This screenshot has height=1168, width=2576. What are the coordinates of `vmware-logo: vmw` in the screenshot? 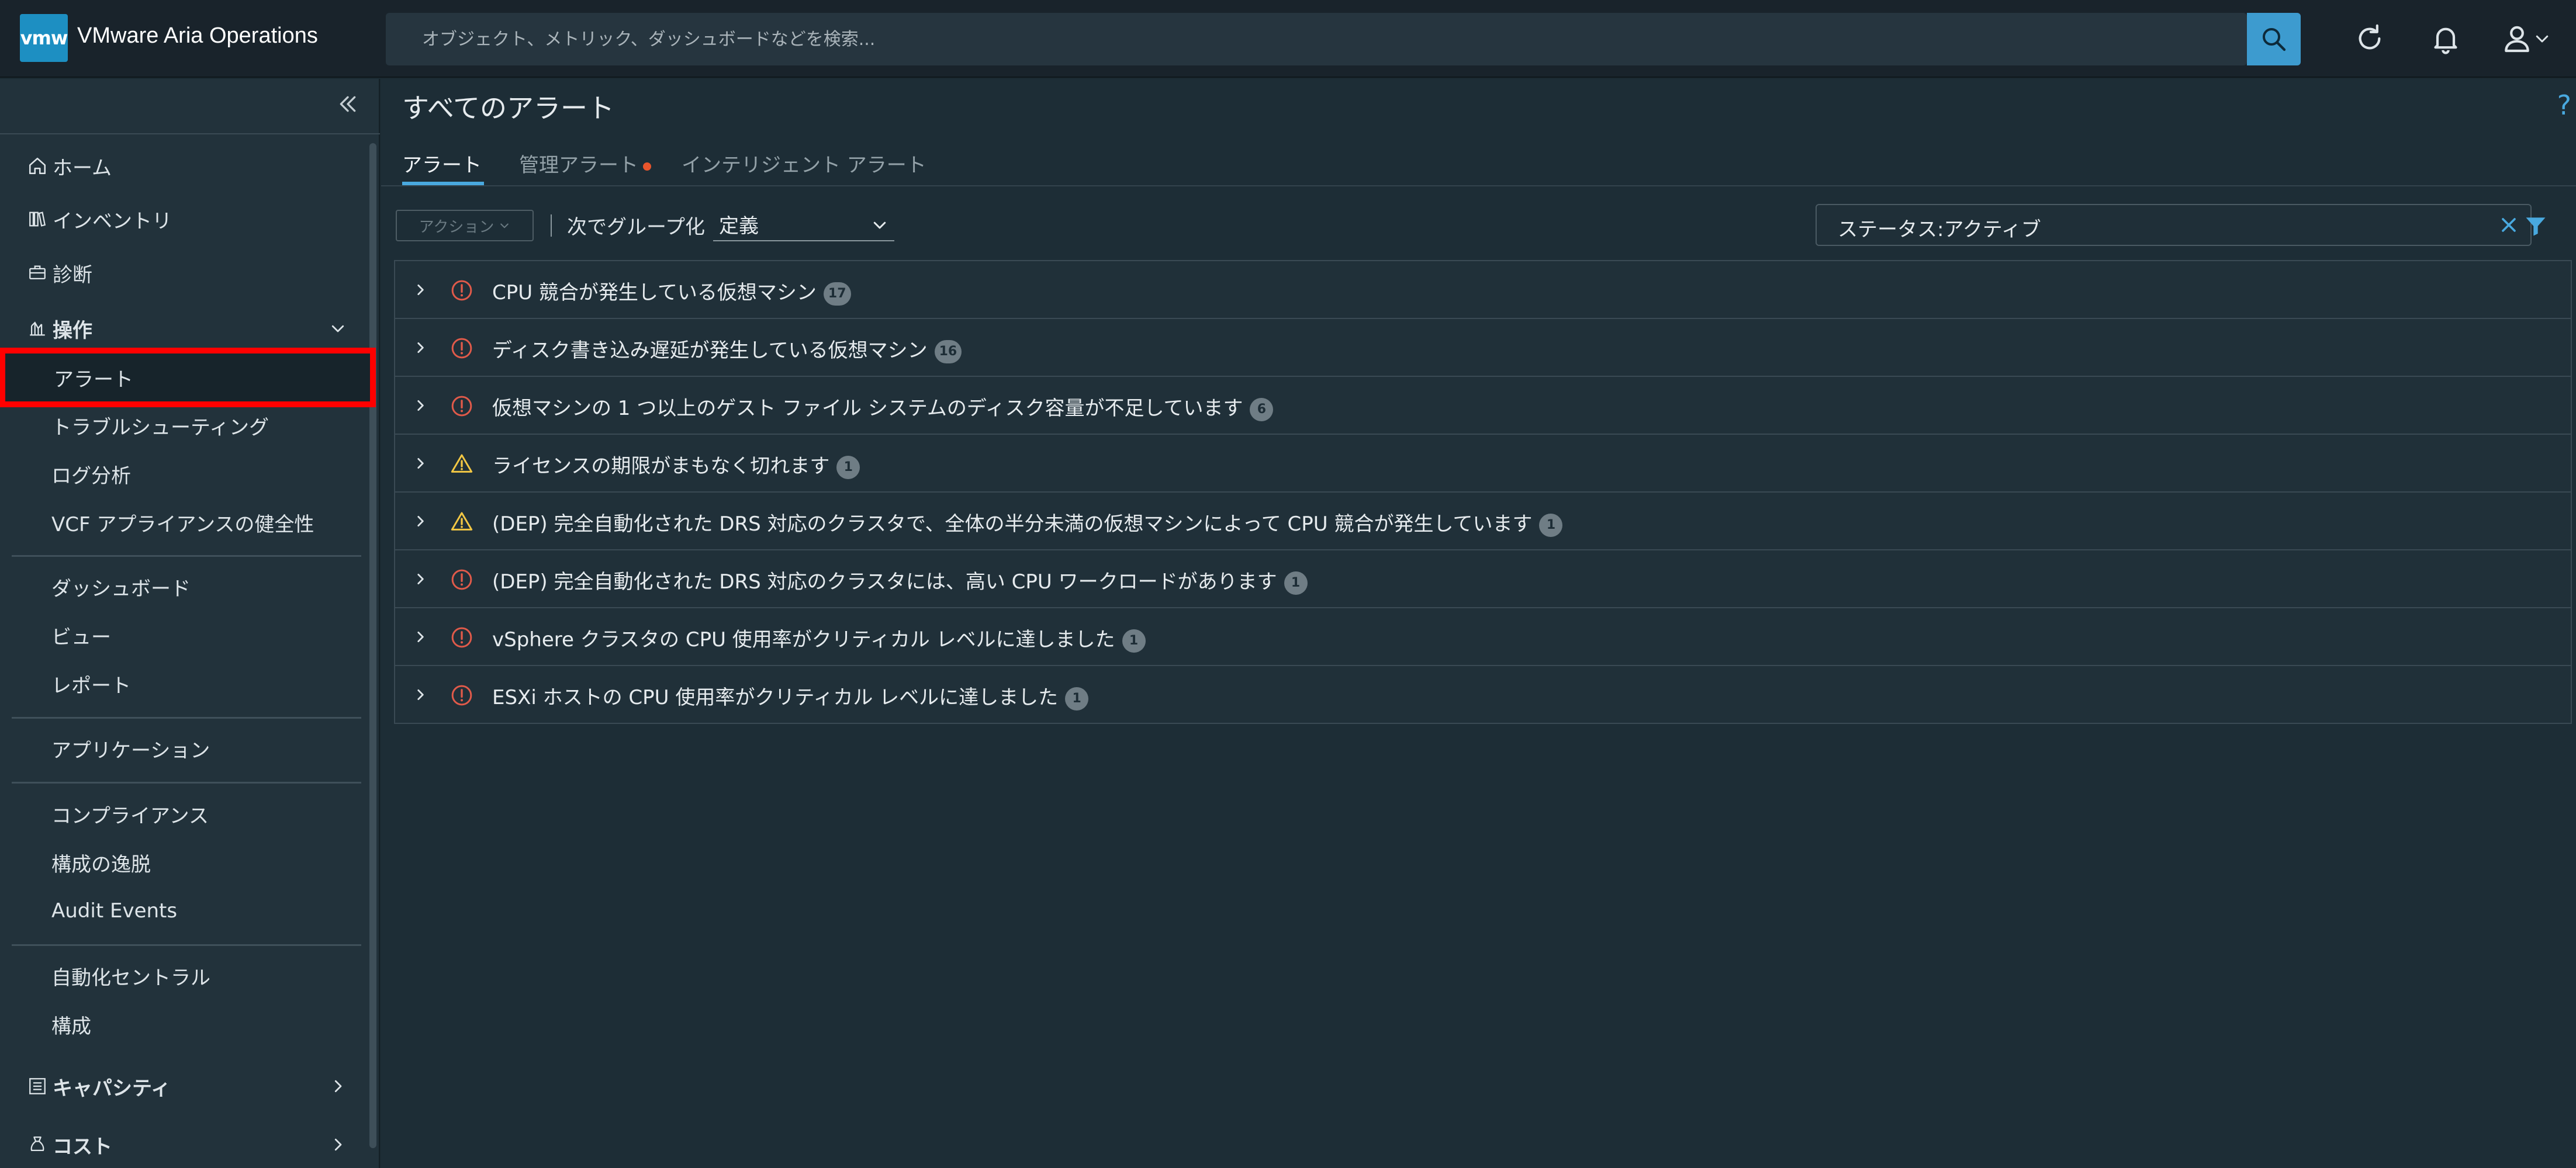 It's located at (44, 38).